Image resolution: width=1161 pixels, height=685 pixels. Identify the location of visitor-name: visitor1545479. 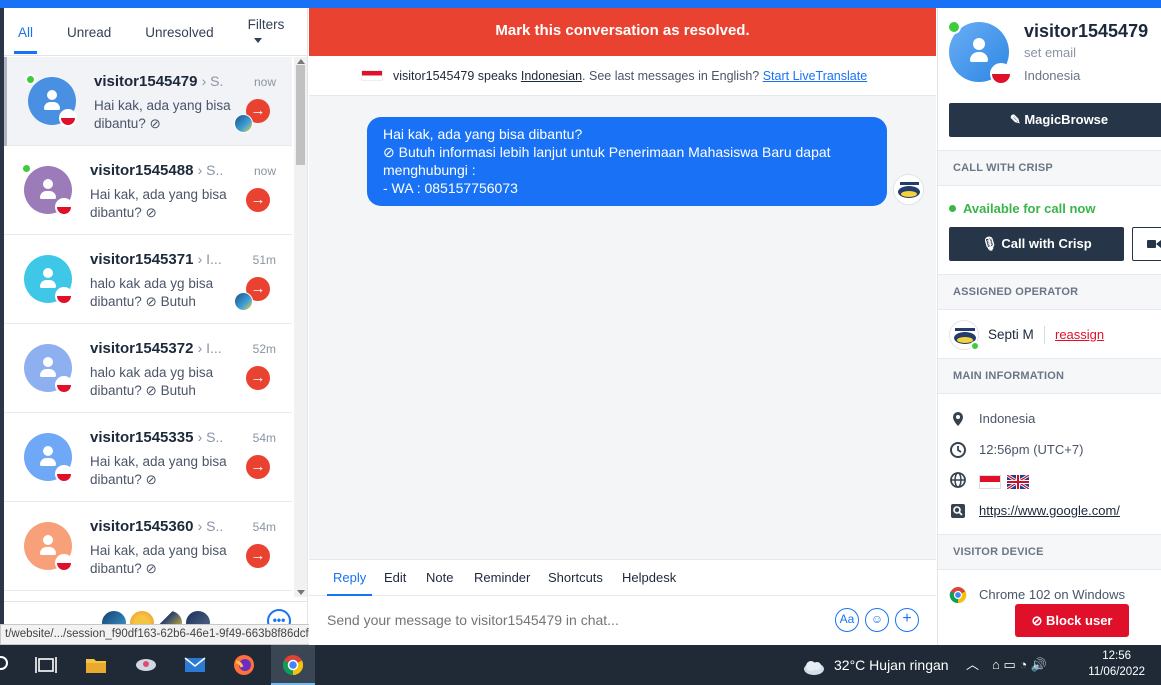
(1086, 31).